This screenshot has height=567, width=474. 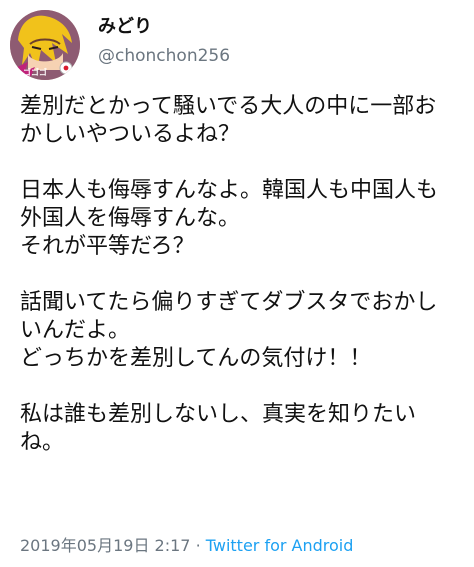 I want to click on avatar-logo-text: ゴゴゴ, so click(x=35, y=72).